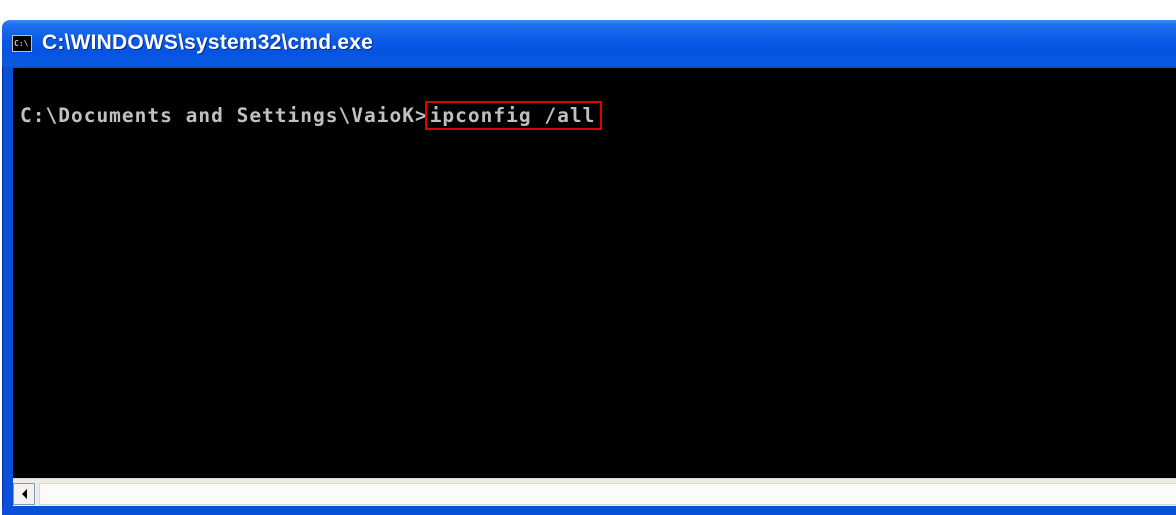 This screenshot has height=515, width=1176. What do you see at coordinates (208, 42) in the screenshot?
I see `window-title: C:\WINDOWS\system32\cmd.exe` at bounding box center [208, 42].